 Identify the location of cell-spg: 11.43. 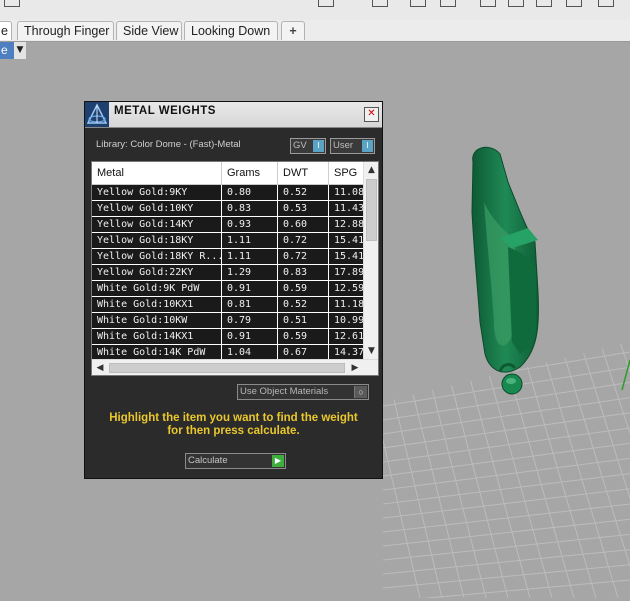
(346, 208).